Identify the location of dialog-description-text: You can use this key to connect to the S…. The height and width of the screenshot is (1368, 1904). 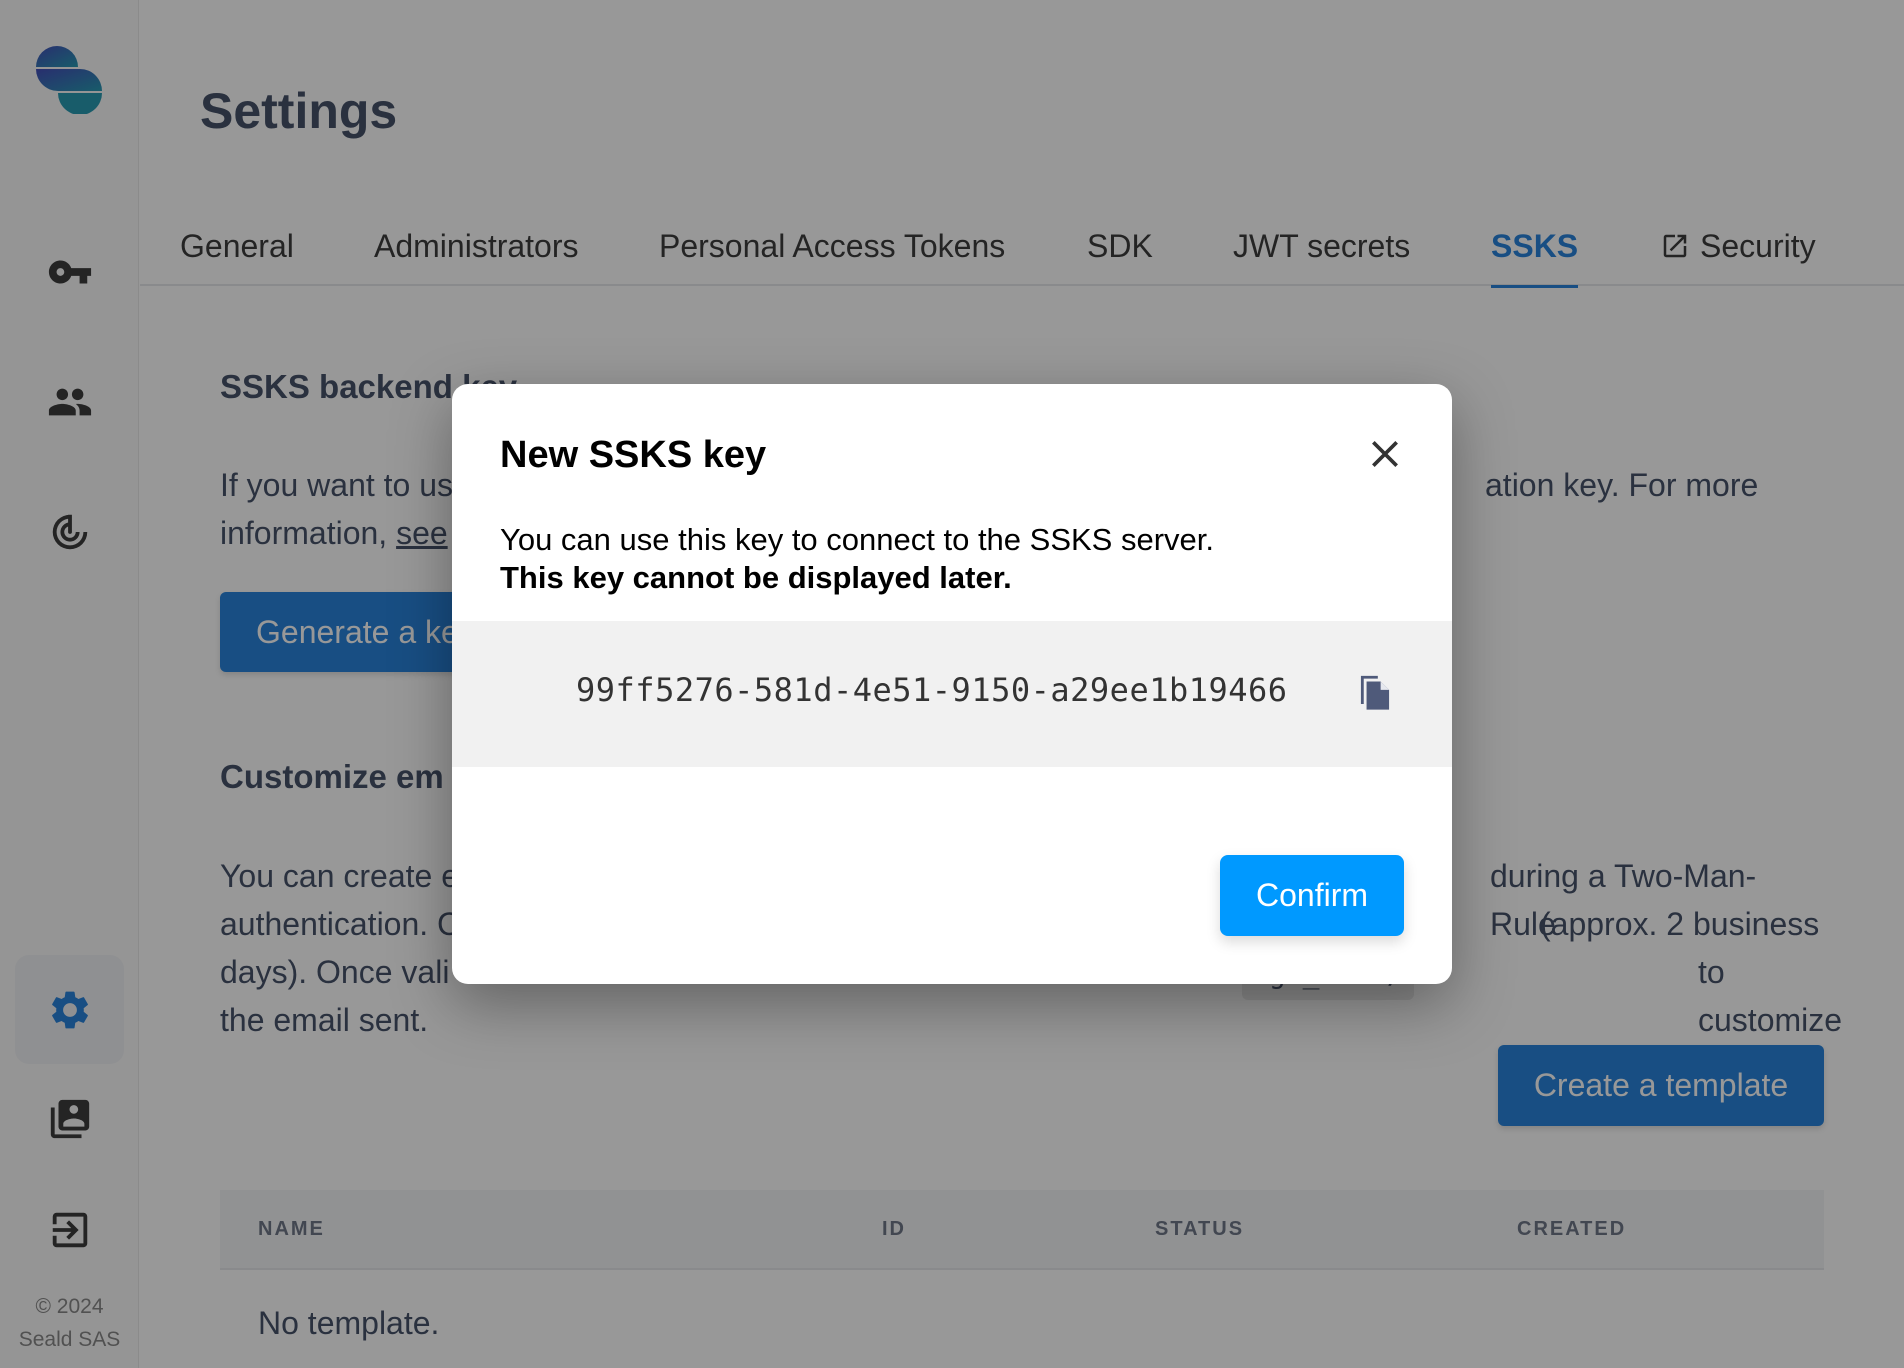
(857, 539).